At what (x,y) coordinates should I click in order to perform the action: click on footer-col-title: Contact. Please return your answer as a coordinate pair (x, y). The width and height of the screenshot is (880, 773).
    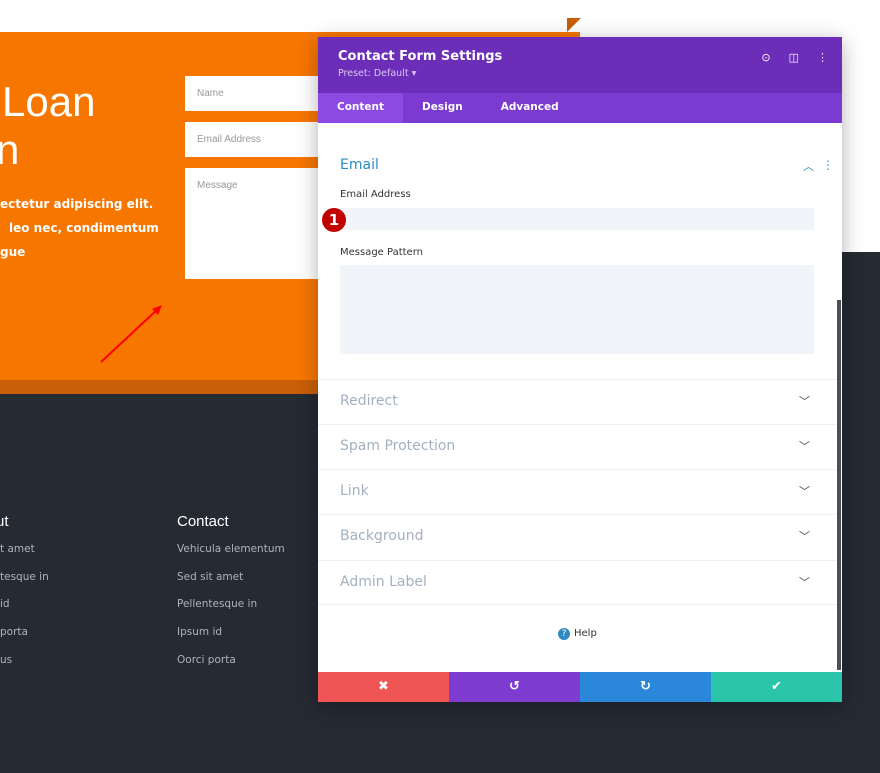
    Looking at the image, I should click on (203, 521).